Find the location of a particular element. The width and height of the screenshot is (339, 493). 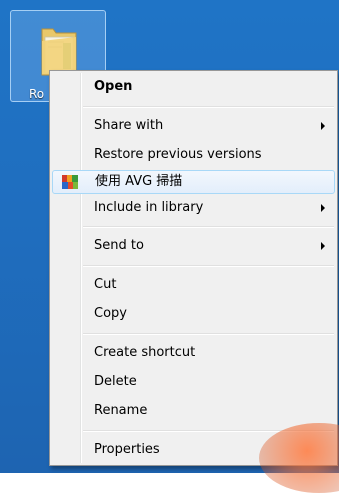

menu-item-cut: Cut is located at coordinates (193, 285).